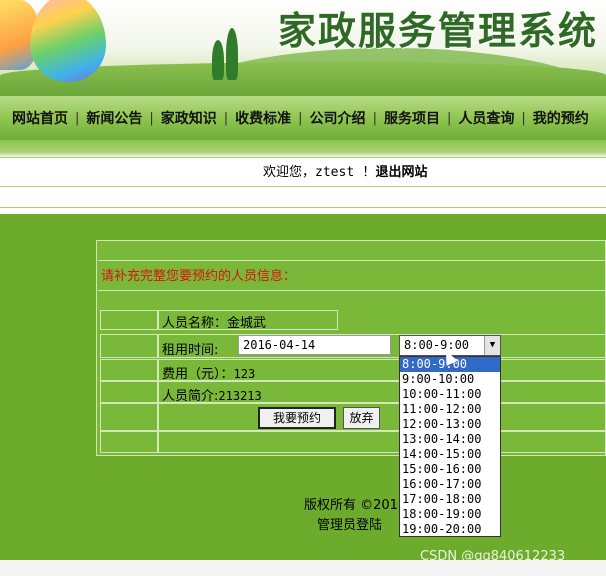 The height and width of the screenshot is (576, 606). Describe the element at coordinates (450, 529) in the screenshot. I see `time-option: 19:00-20:00` at that location.